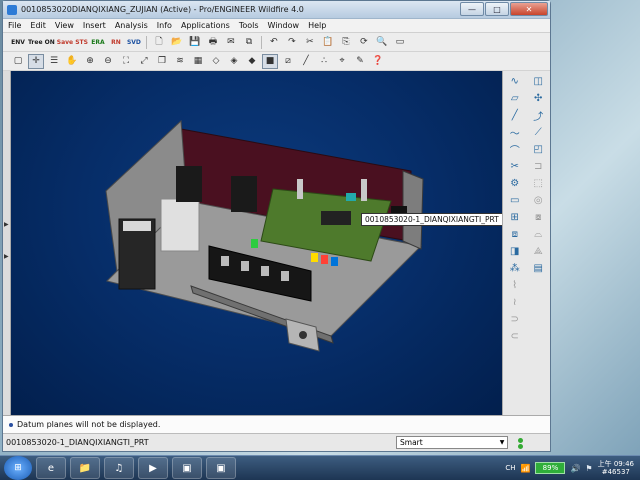  Describe the element at coordinates (116, 42) in the screenshot. I see `rn-button: RN` at that location.